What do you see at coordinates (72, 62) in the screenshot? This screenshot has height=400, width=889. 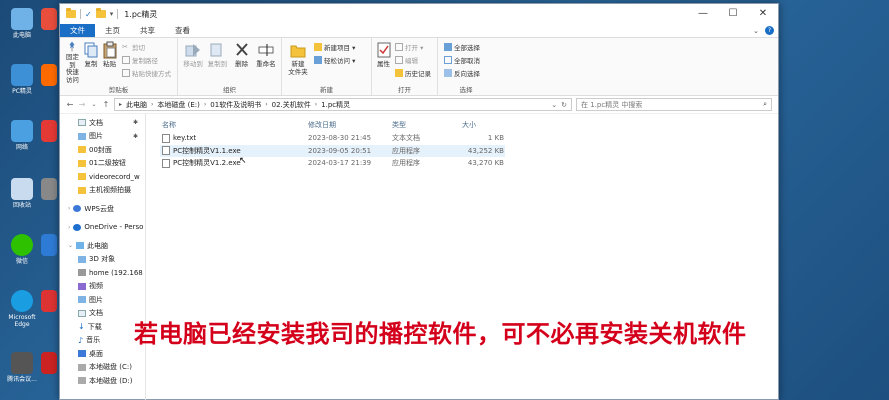 I see `pin-quick-access-button: 固定到 快速访问` at bounding box center [72, 62].